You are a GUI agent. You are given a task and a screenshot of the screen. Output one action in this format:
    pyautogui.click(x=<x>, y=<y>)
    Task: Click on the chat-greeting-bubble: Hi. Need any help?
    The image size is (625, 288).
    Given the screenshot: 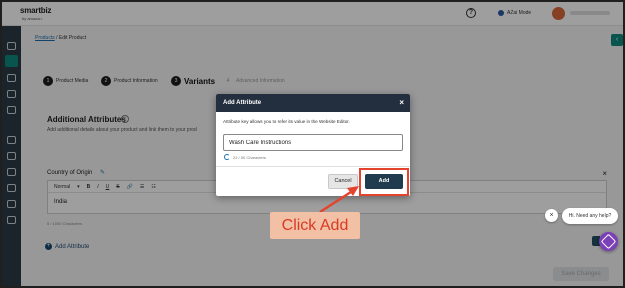 What is the action you would take?
    pyautogui.click(x=590, y=216)
    